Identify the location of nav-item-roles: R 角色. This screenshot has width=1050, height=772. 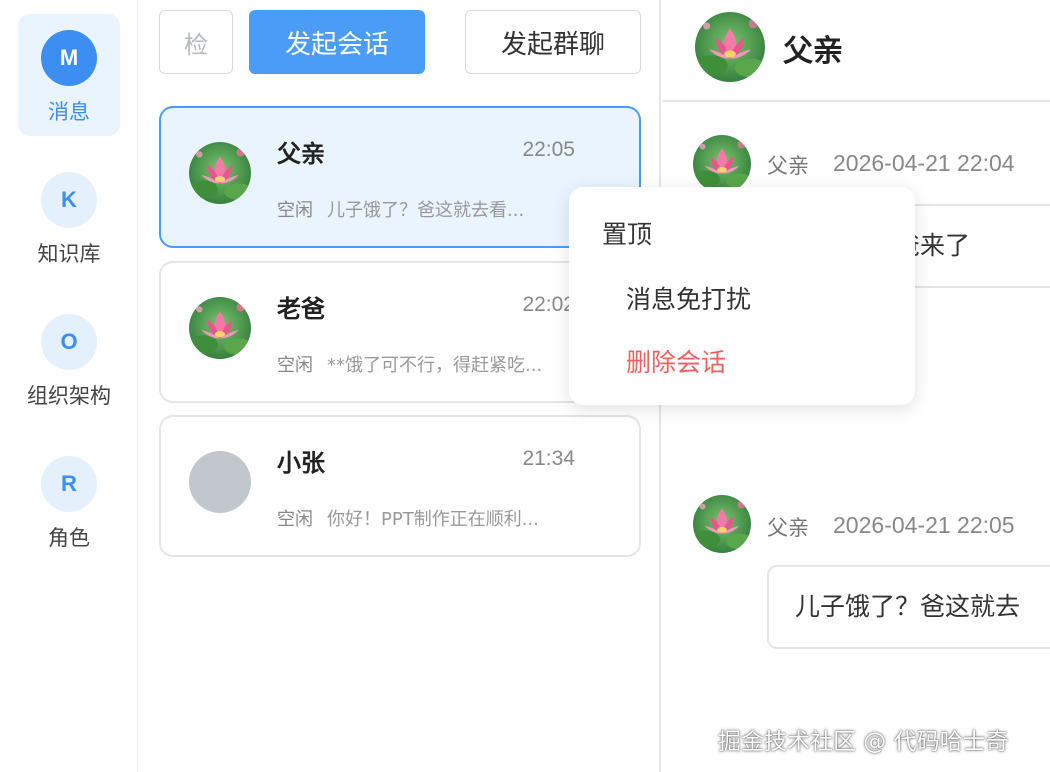
(69, 501).